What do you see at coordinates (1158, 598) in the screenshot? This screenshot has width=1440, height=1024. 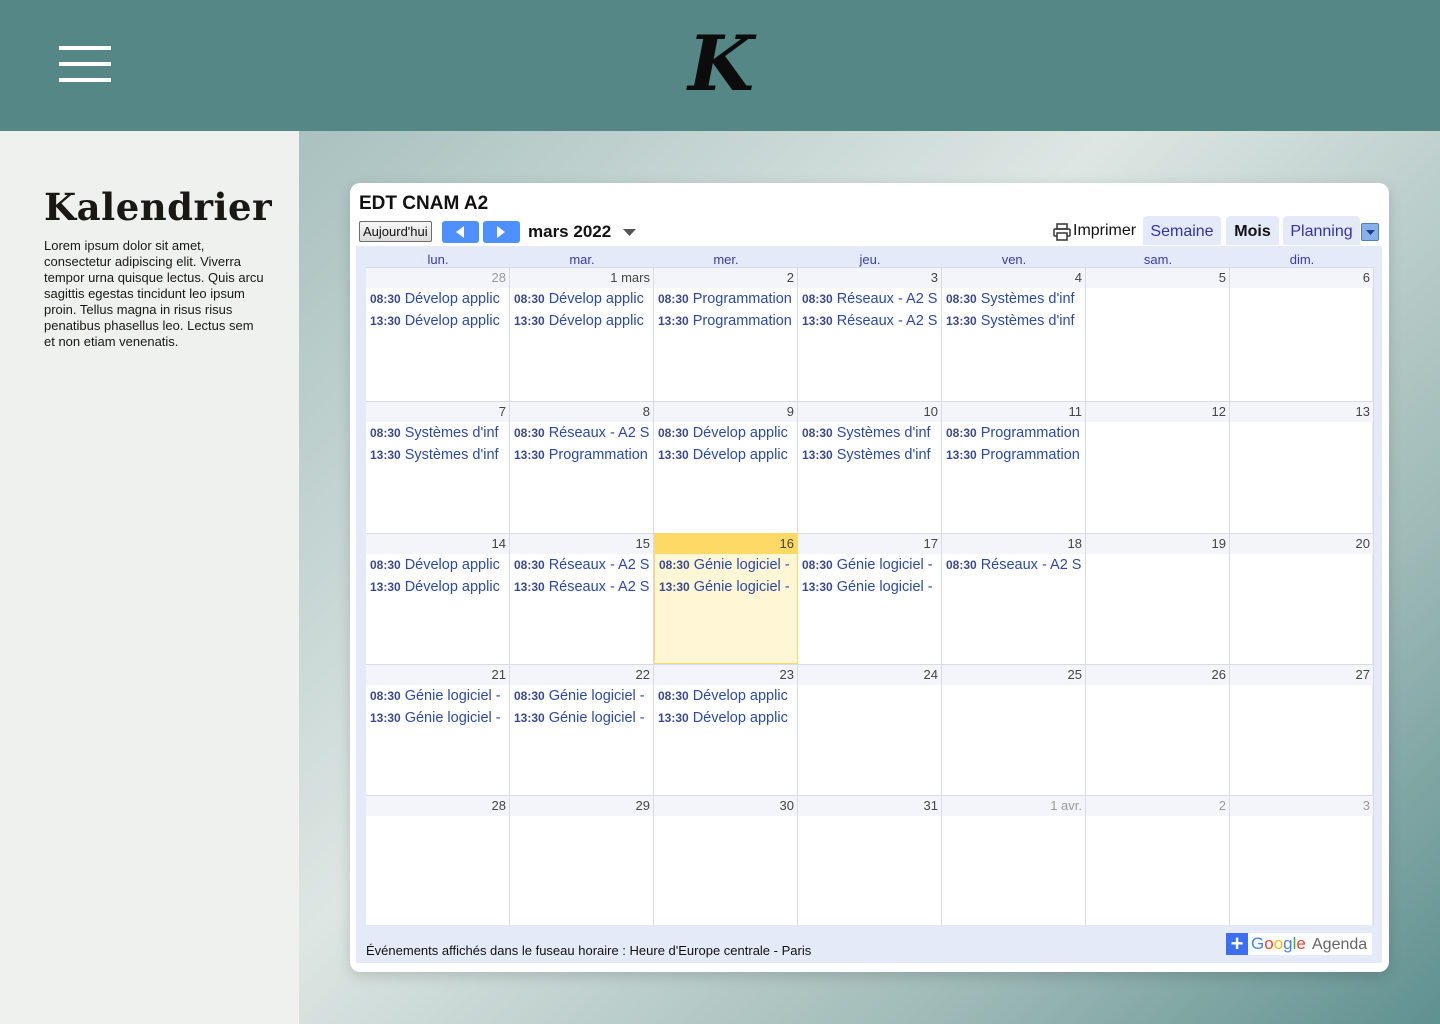 I see `day-cell: 19` at bounding box center [1158, 598].